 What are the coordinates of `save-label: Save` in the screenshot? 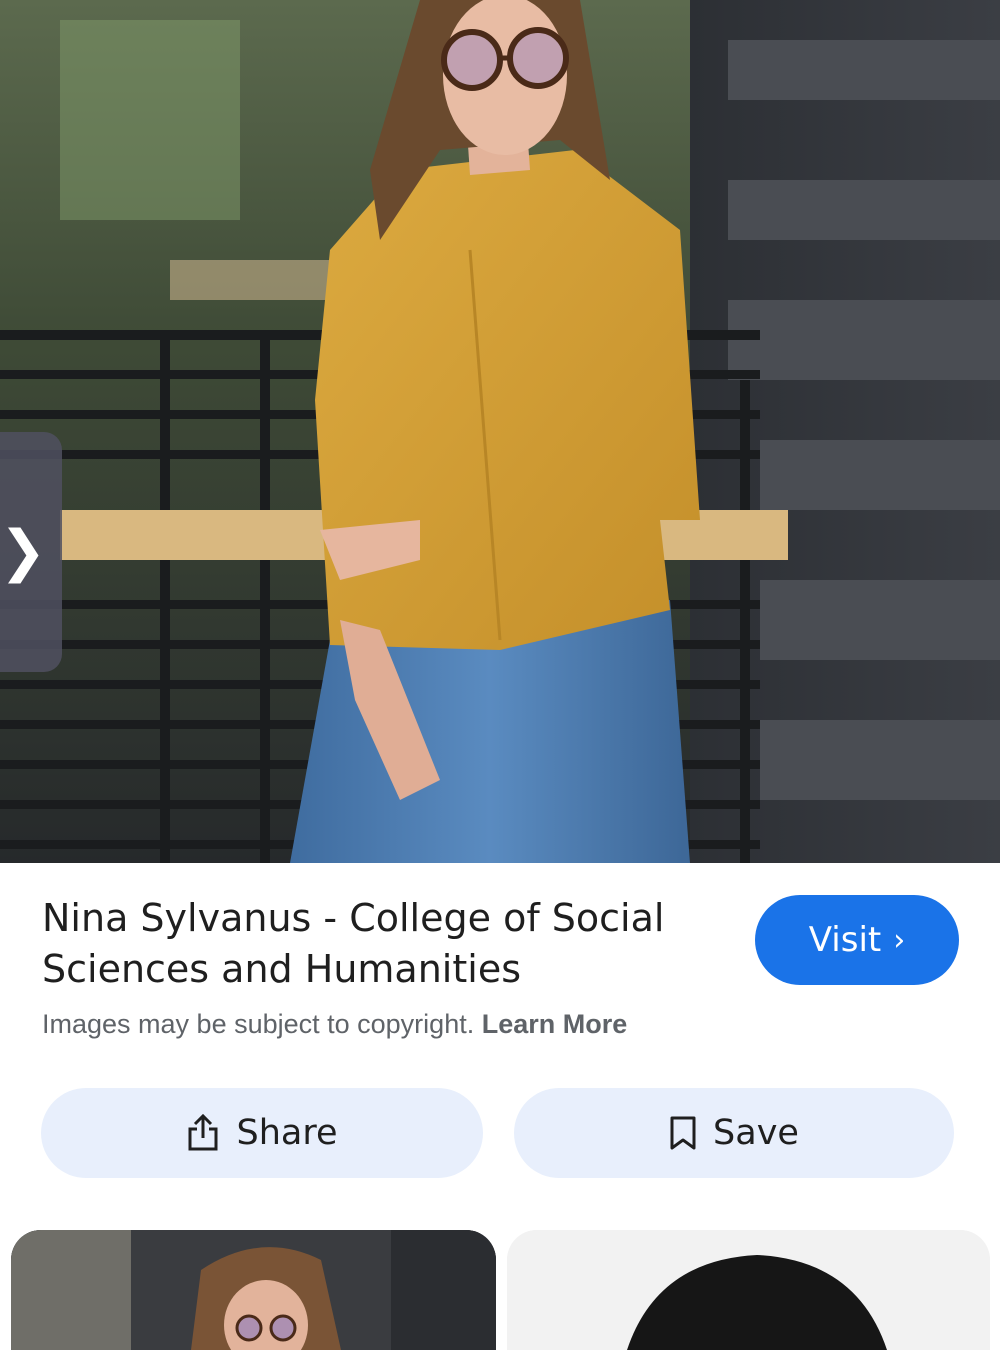 It's located at (756, 1133).